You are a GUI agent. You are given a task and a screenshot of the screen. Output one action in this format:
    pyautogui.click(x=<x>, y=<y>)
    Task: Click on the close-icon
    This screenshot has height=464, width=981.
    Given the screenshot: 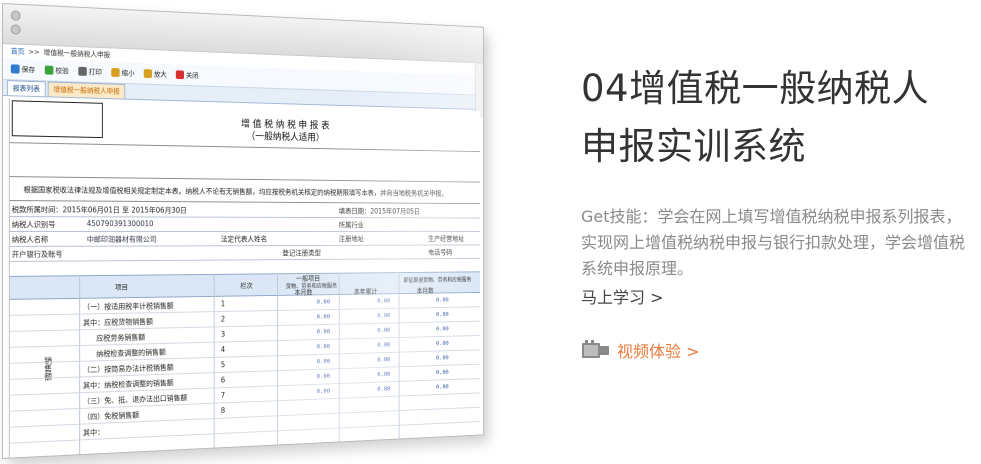 What is the action you would take?
    pyautogui.click(x=180, y=75)
    